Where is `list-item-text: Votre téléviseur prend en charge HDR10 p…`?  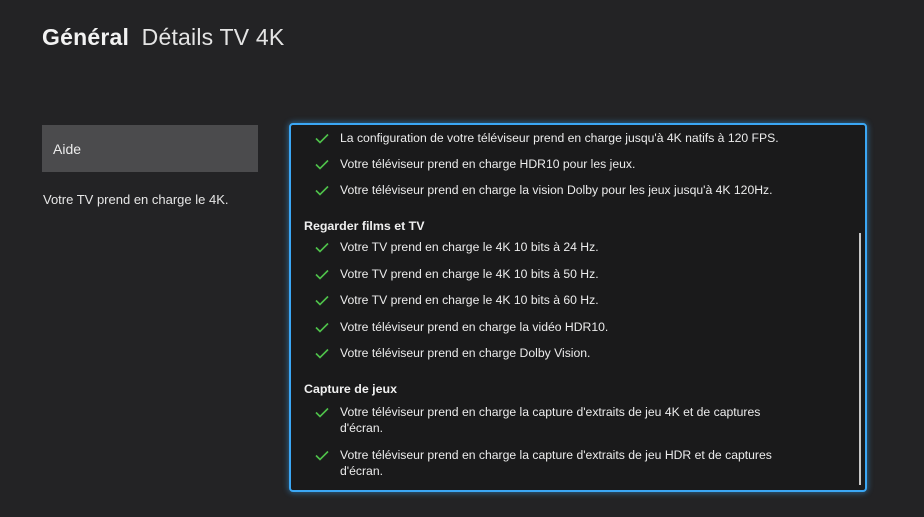
list-item-text: Votre téléviseur prend en charge HDR10 p… is located at coordinates (488, 164).